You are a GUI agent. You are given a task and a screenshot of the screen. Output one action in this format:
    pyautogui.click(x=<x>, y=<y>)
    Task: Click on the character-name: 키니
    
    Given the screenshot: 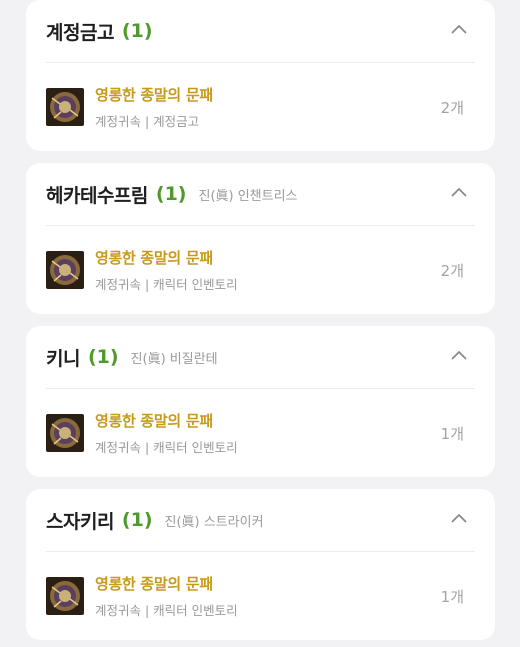 What is the action you would take?
    pyautogui.click(x=63, y=358)
    